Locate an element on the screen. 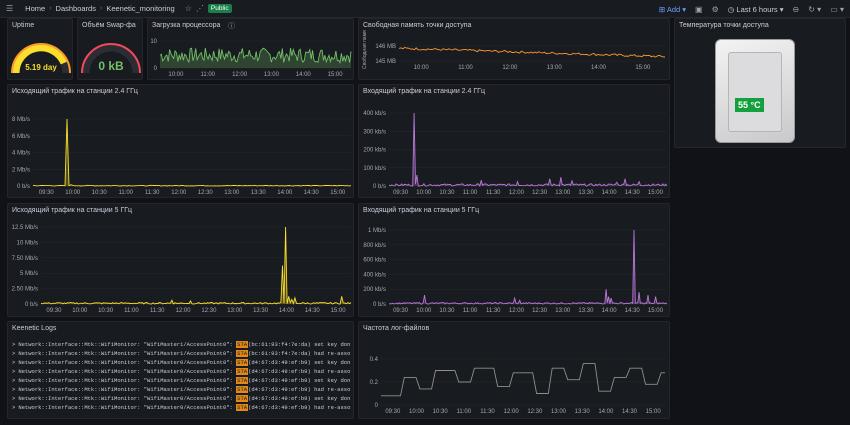 The height and width of the screenshot is (425, 850). log-text: (bc:61:93:f4:7e:da) had re-asso is located at coordinates (299, 353).